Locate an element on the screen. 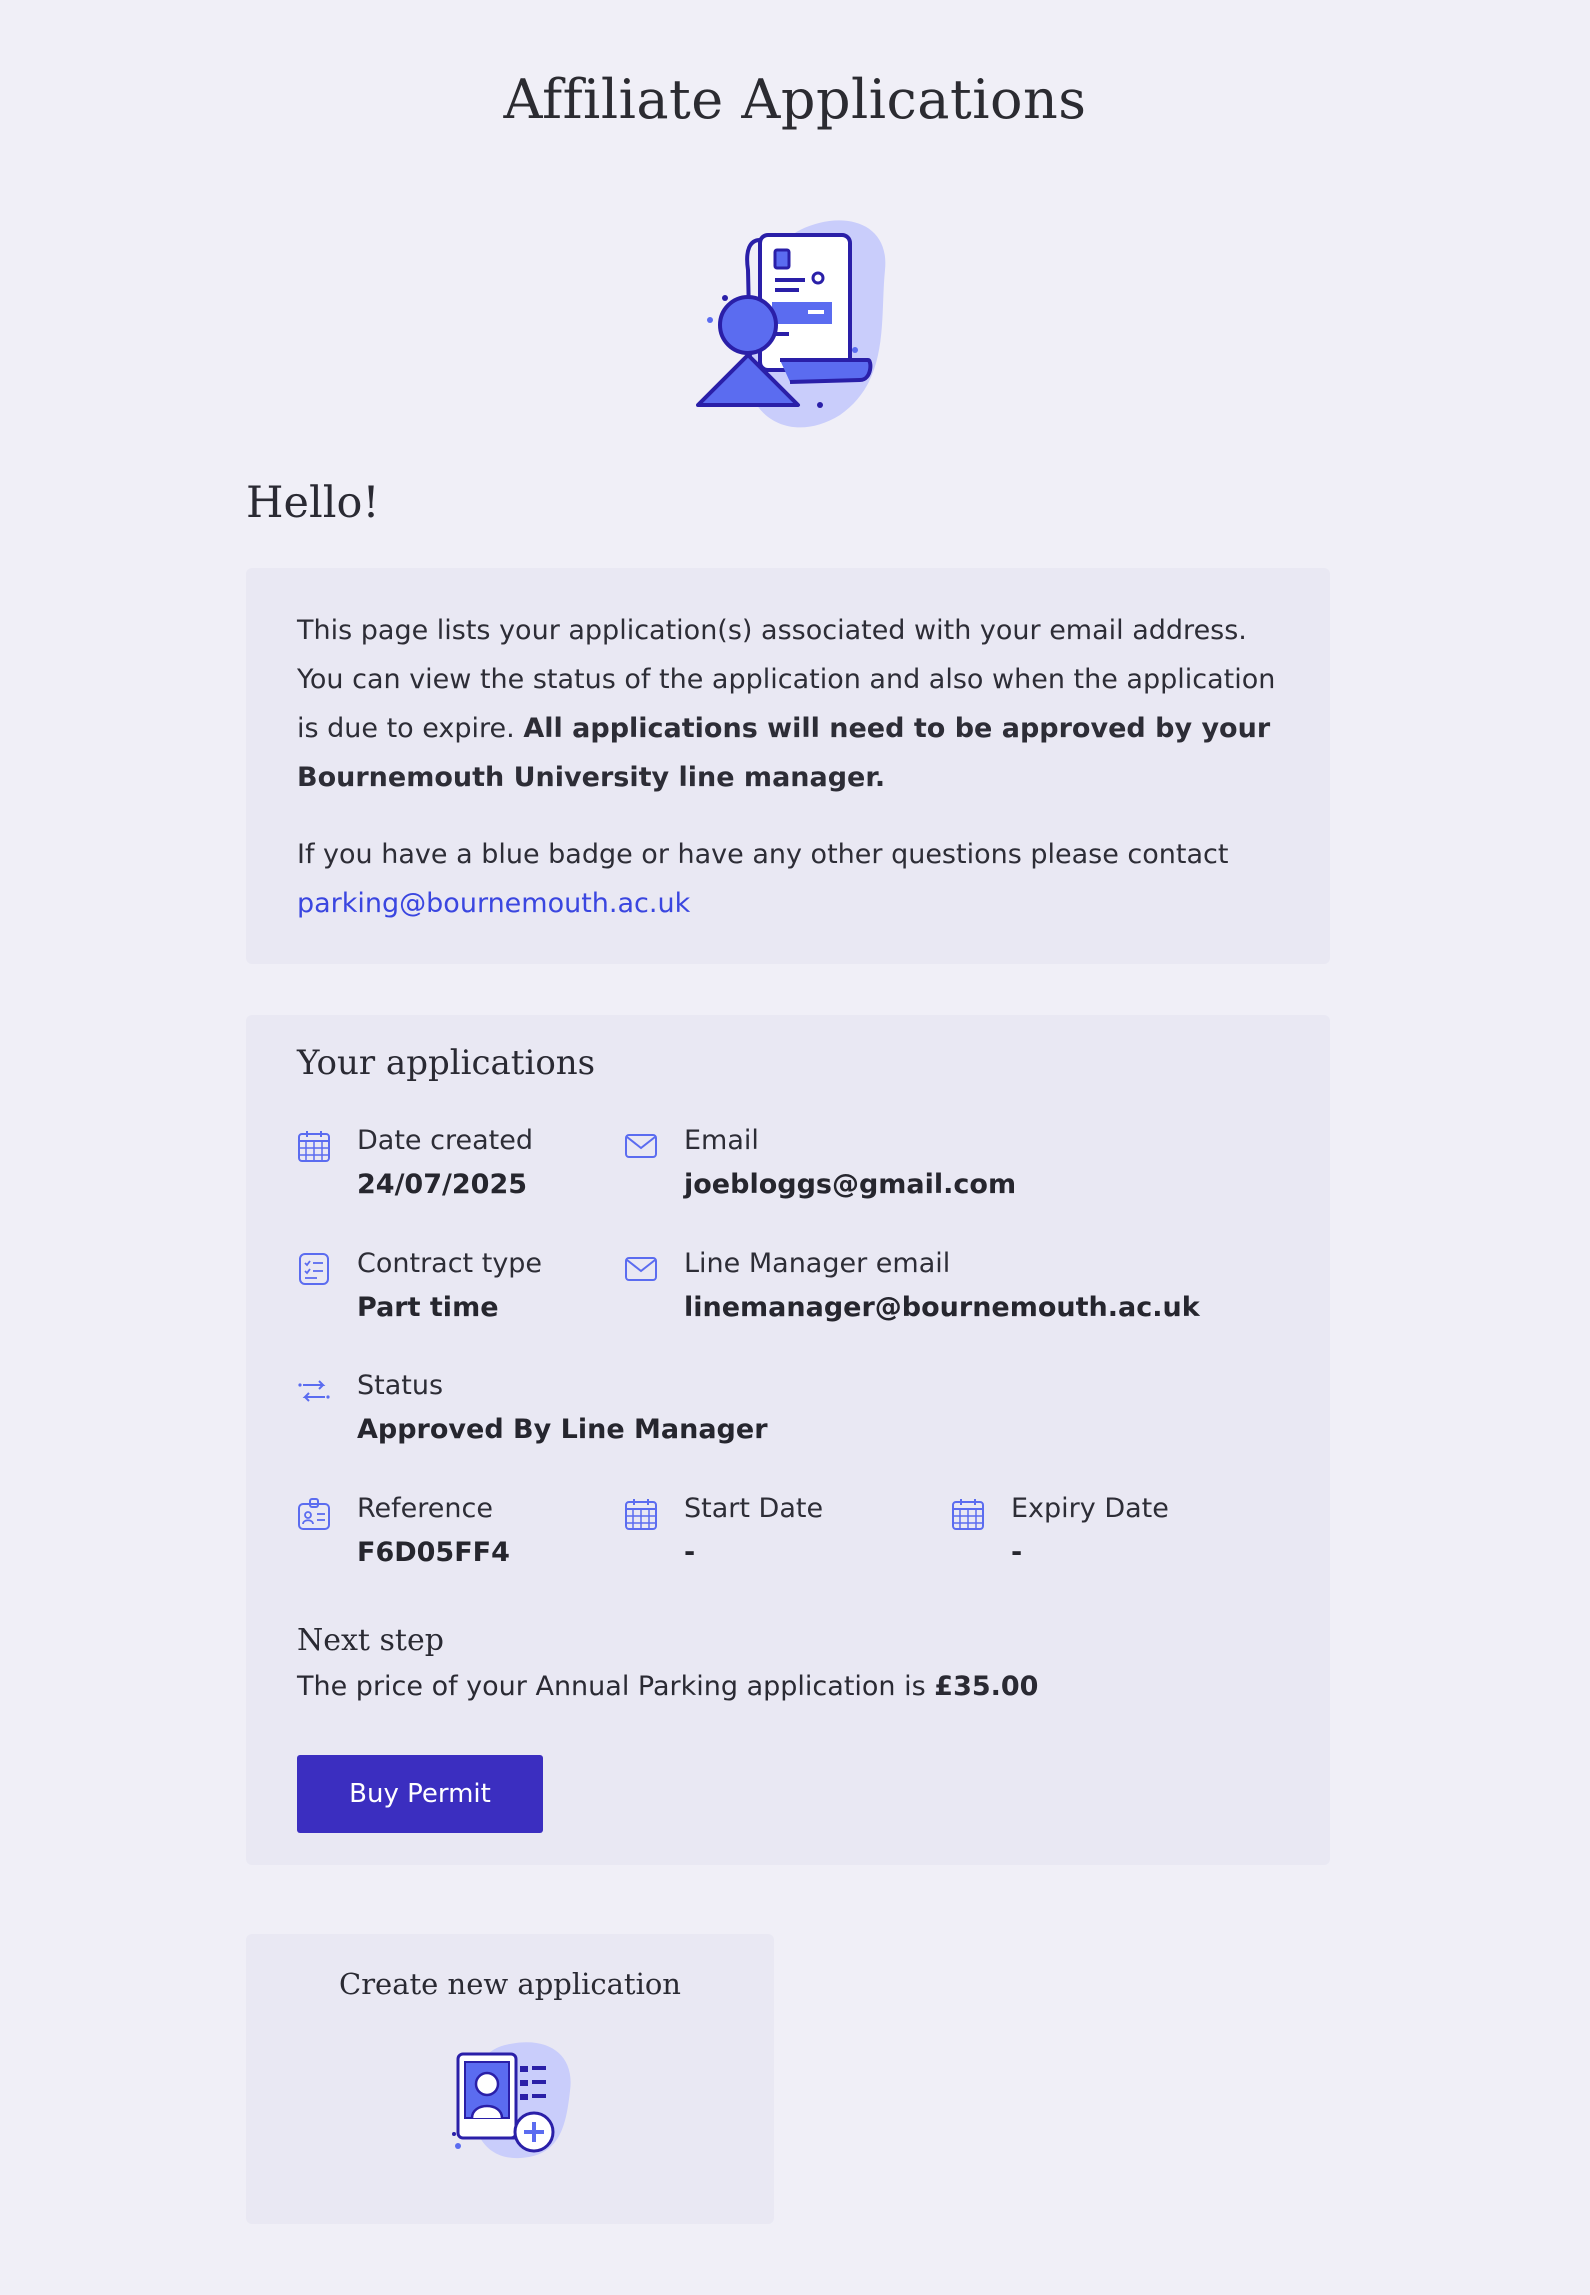 This screenshot has height=2295, width=1590. contact-email-link: parking@bournemouth.ac.uk is located at coordinates (493, 903).